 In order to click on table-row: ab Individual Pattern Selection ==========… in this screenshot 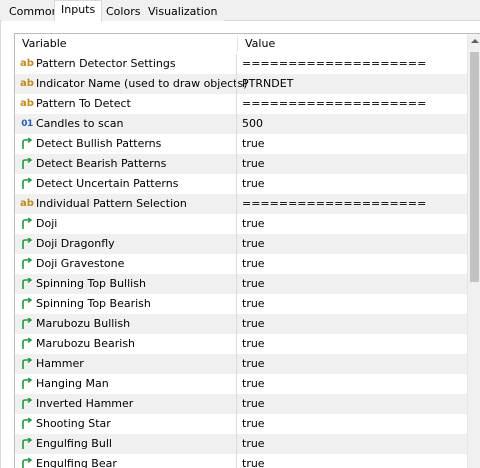, I will do `click(241, 204)`.